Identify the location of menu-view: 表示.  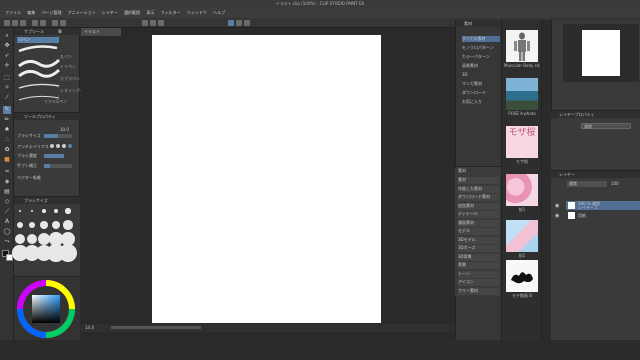
(150, 12).